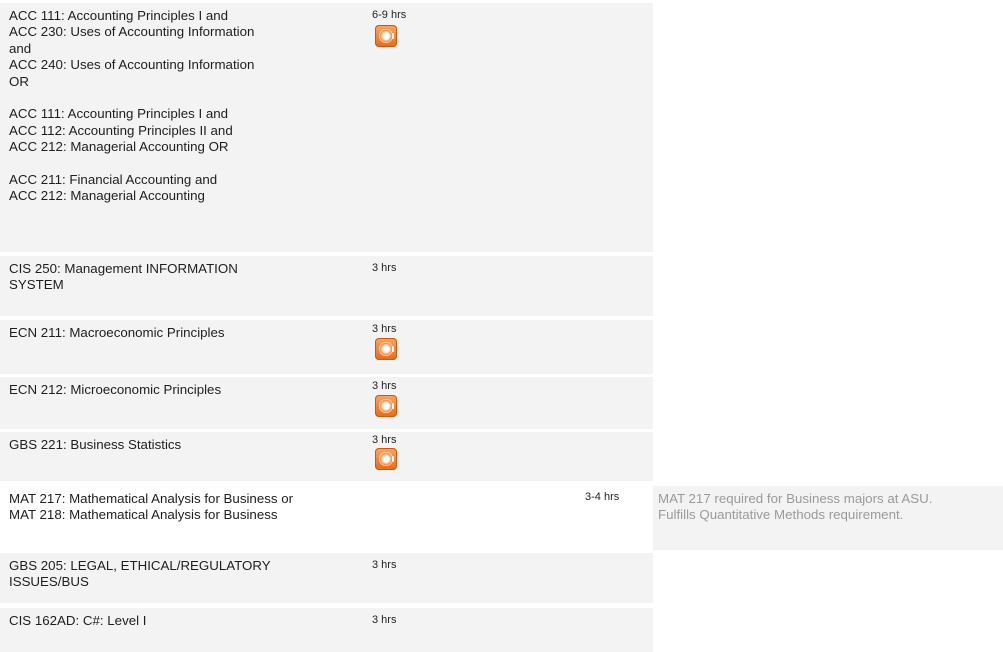 This screenshot has width=1003, height=652. What do you see at coordinates (95, 444) in the screenshot?
I see `course-title: GBS 221: Business Statistics` at bounding box center [95, 444].